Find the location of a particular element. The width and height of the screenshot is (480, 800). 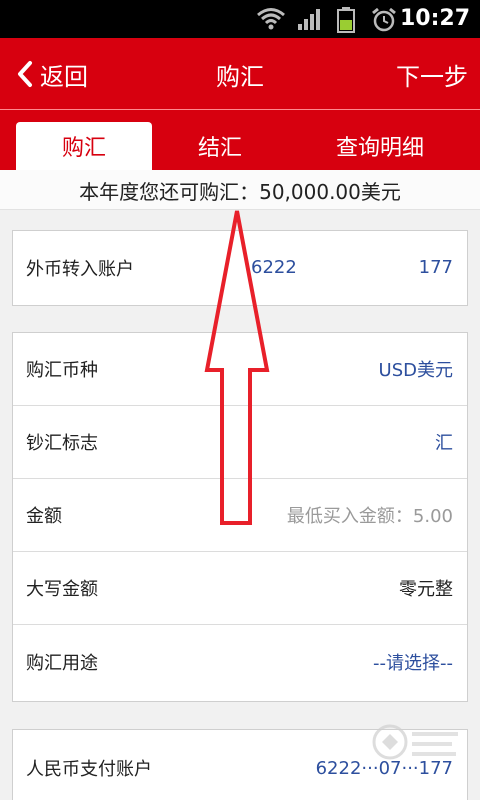

alarm-icon is located at coordinates (384, 19).